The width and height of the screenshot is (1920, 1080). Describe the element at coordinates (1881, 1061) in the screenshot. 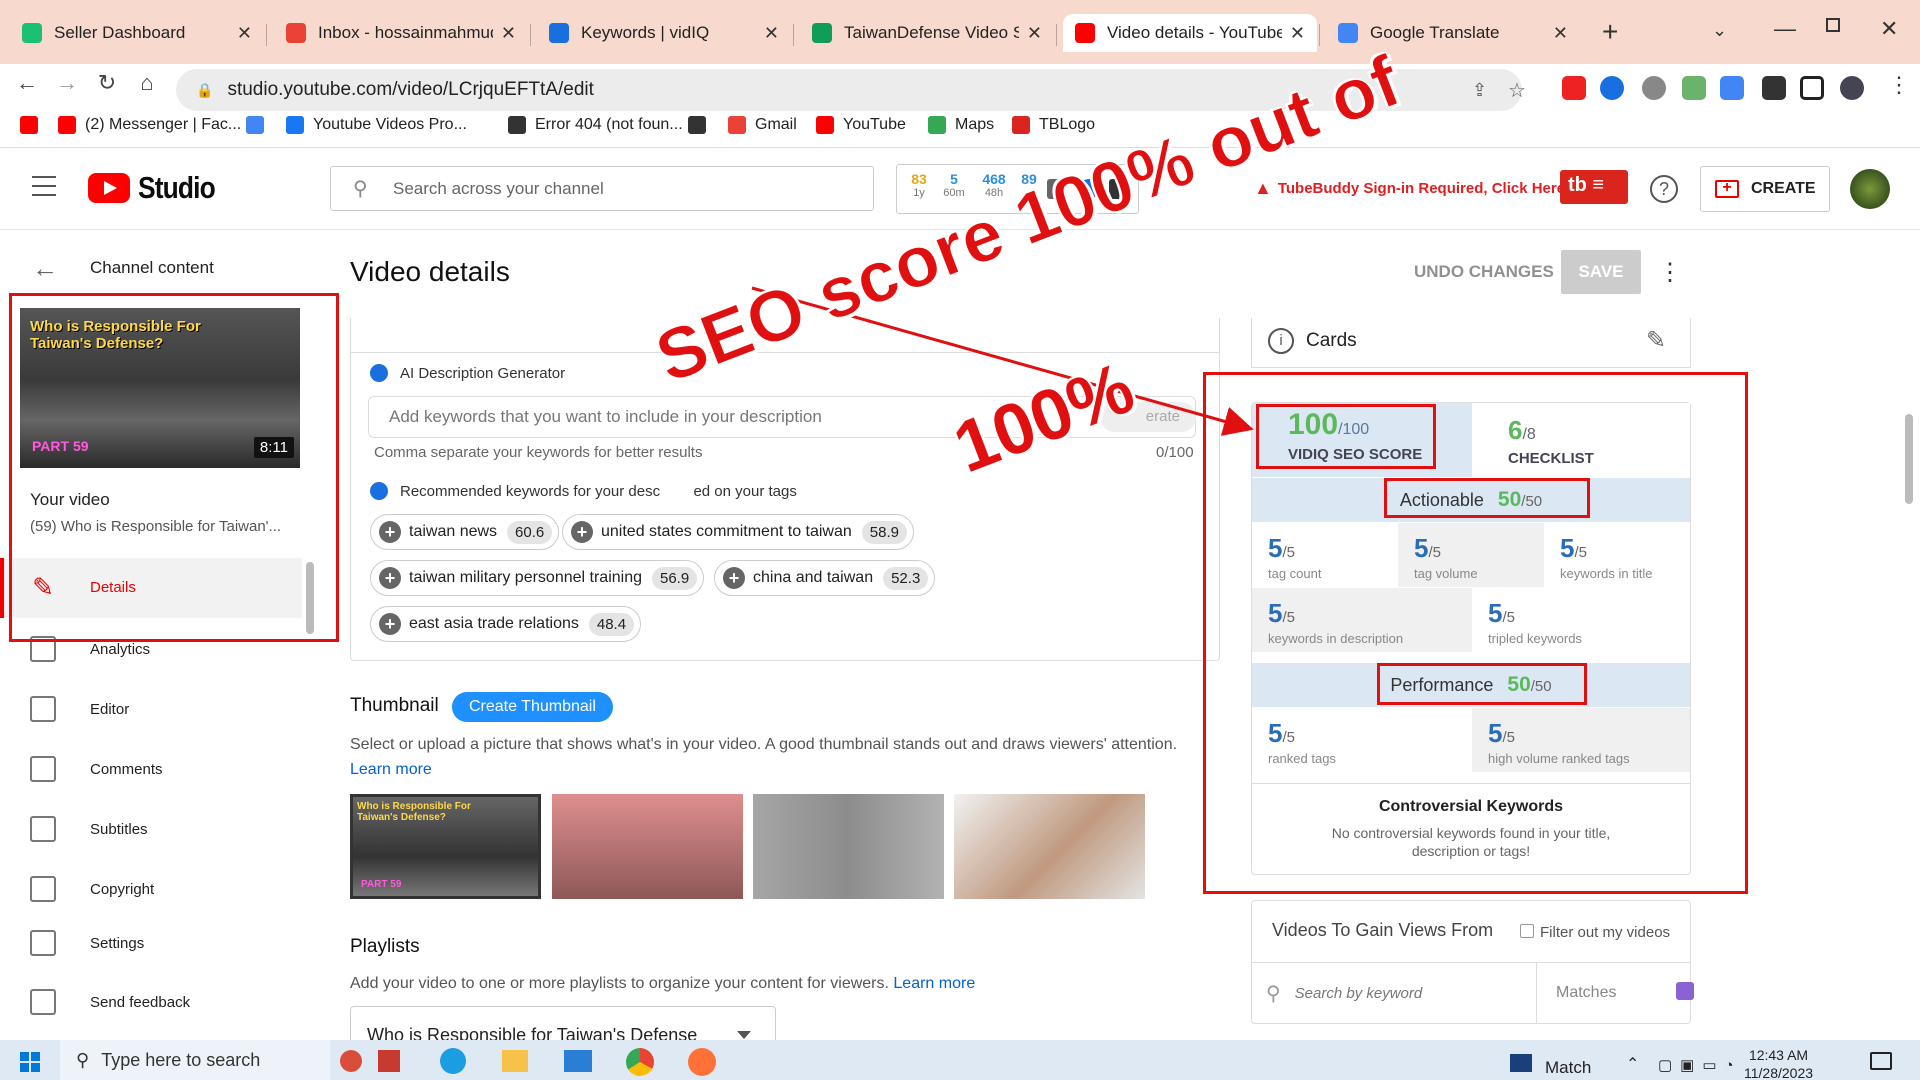

I see `notifications-icon` at that location.